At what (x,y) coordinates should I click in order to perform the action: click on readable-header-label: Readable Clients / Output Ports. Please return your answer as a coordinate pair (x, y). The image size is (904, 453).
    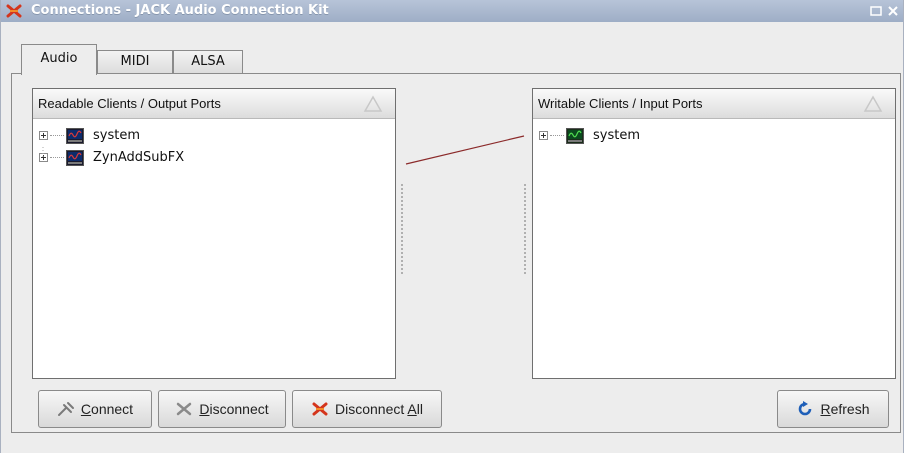
    Looking at the image, I should click on (129, 103).